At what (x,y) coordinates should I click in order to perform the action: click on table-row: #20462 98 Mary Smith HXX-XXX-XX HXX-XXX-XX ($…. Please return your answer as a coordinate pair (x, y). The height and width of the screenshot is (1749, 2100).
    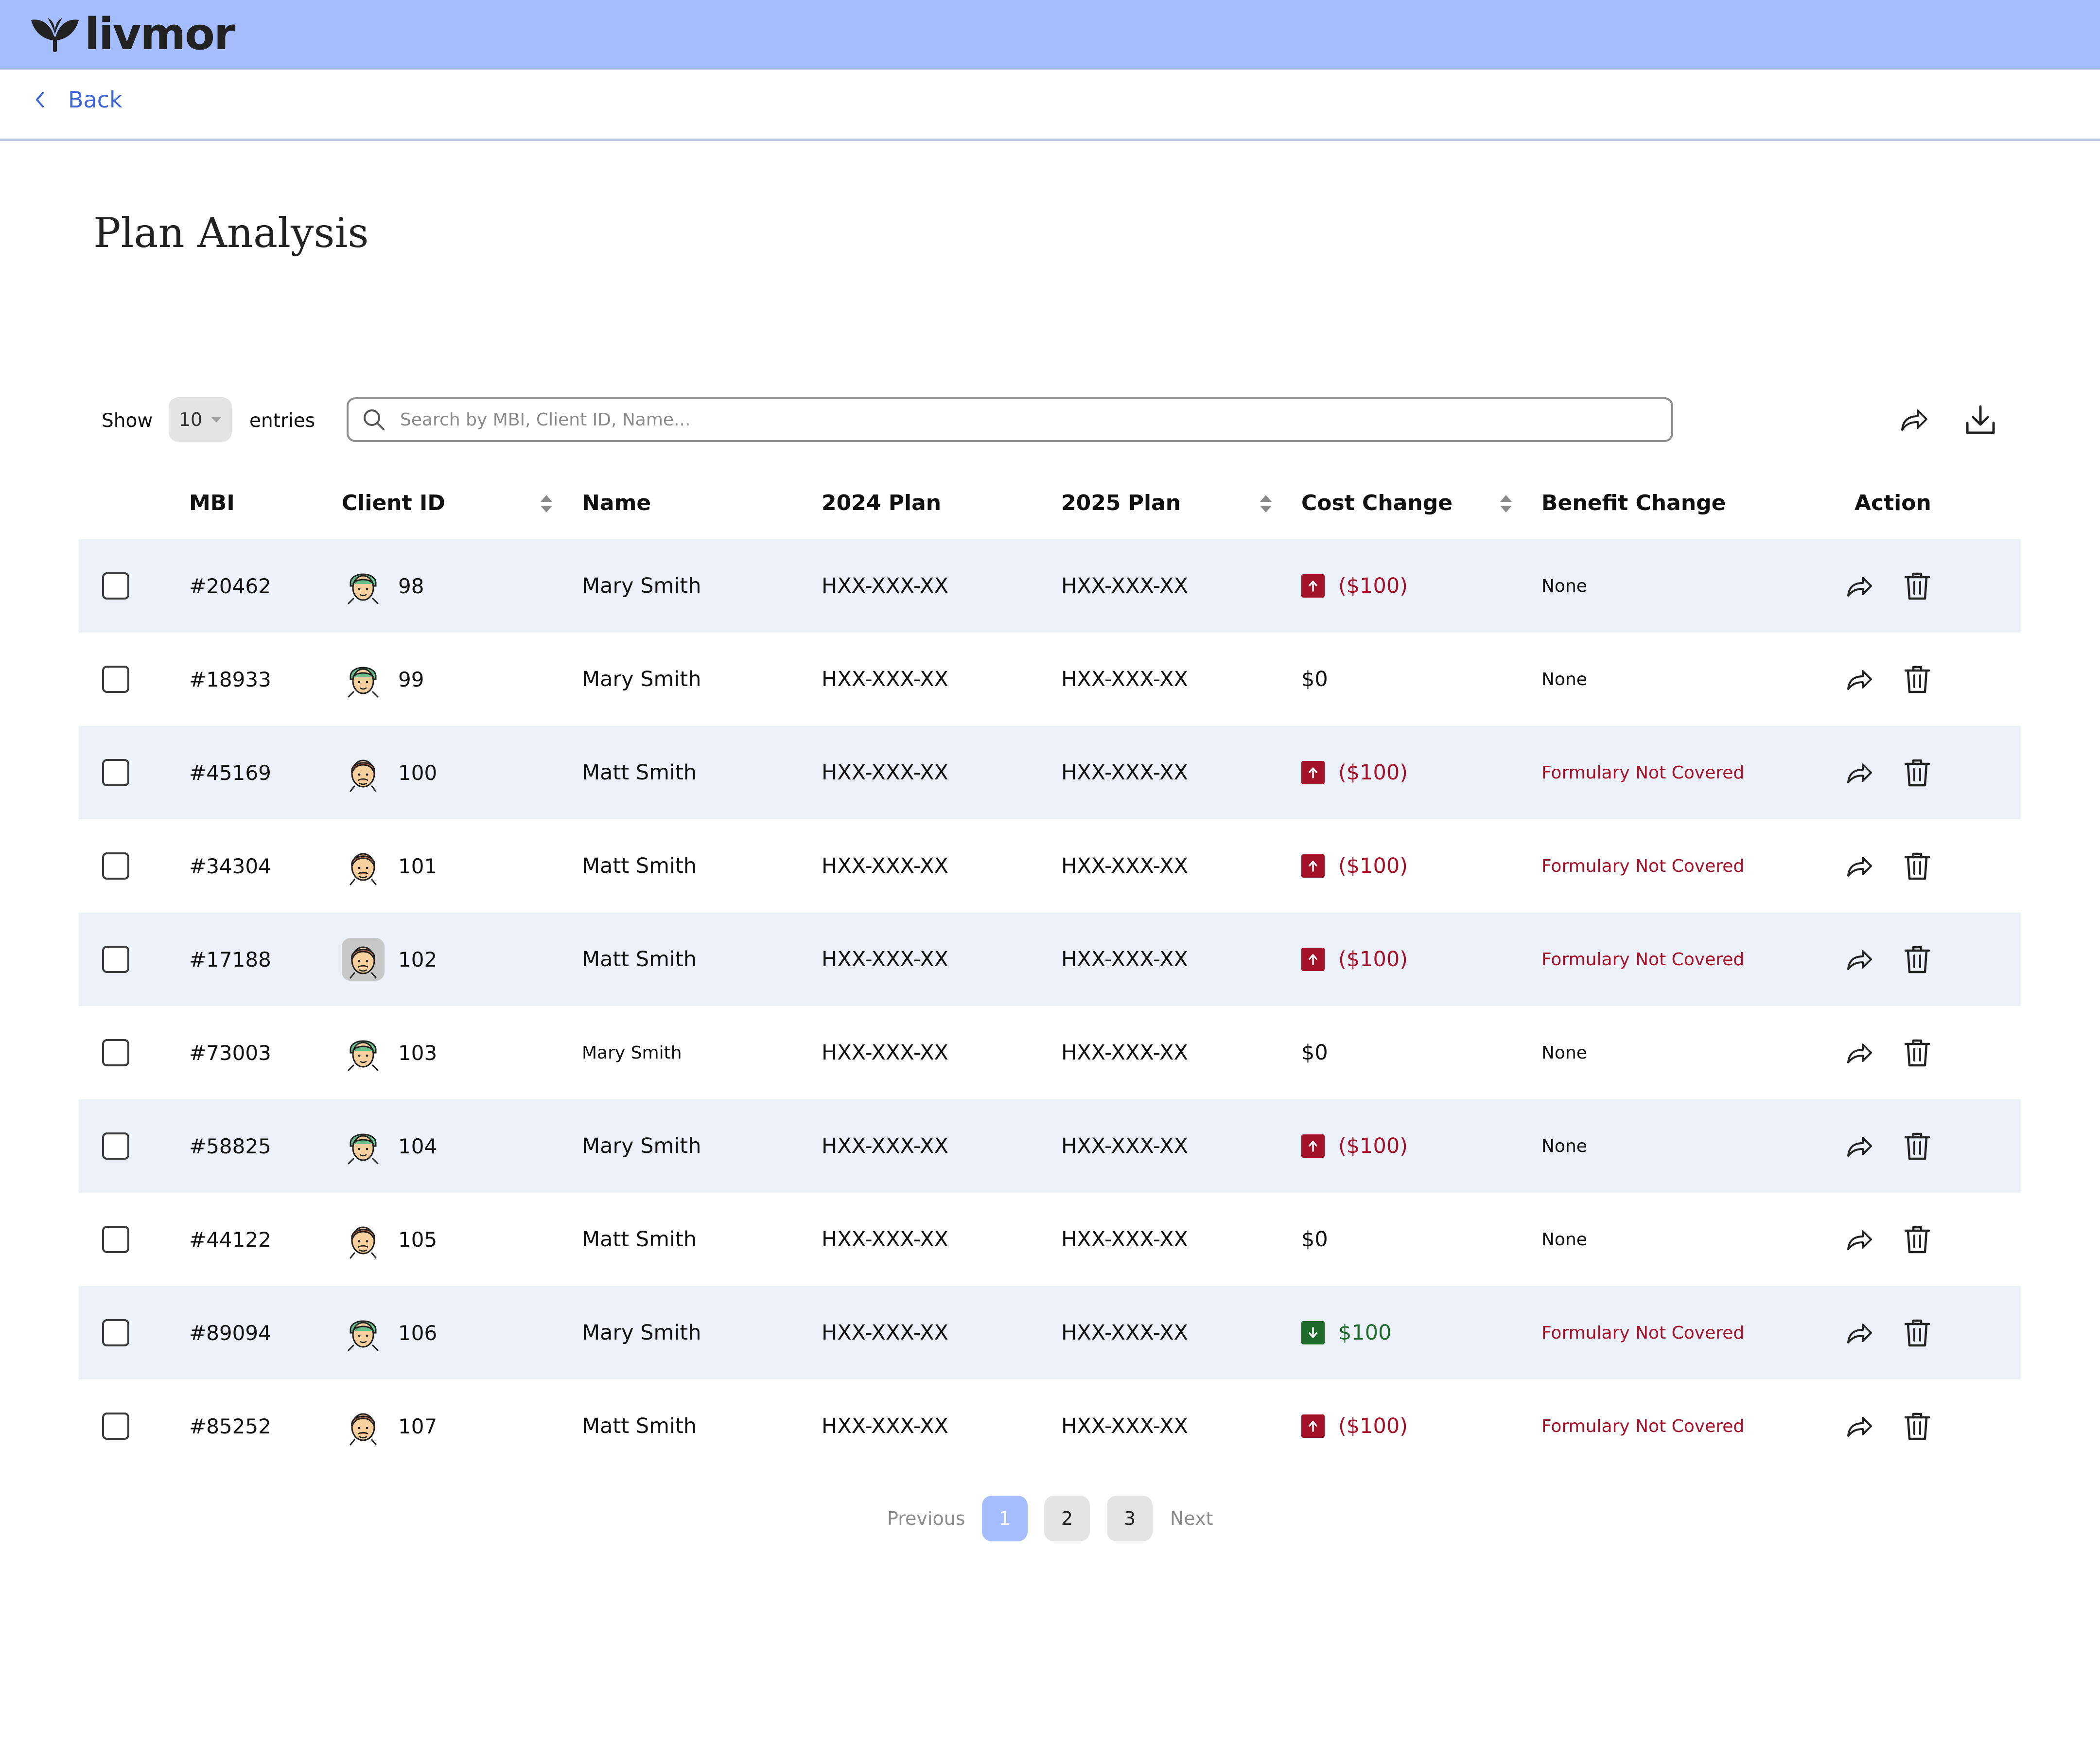
    Looking at the image, I should click on (1050, 586).